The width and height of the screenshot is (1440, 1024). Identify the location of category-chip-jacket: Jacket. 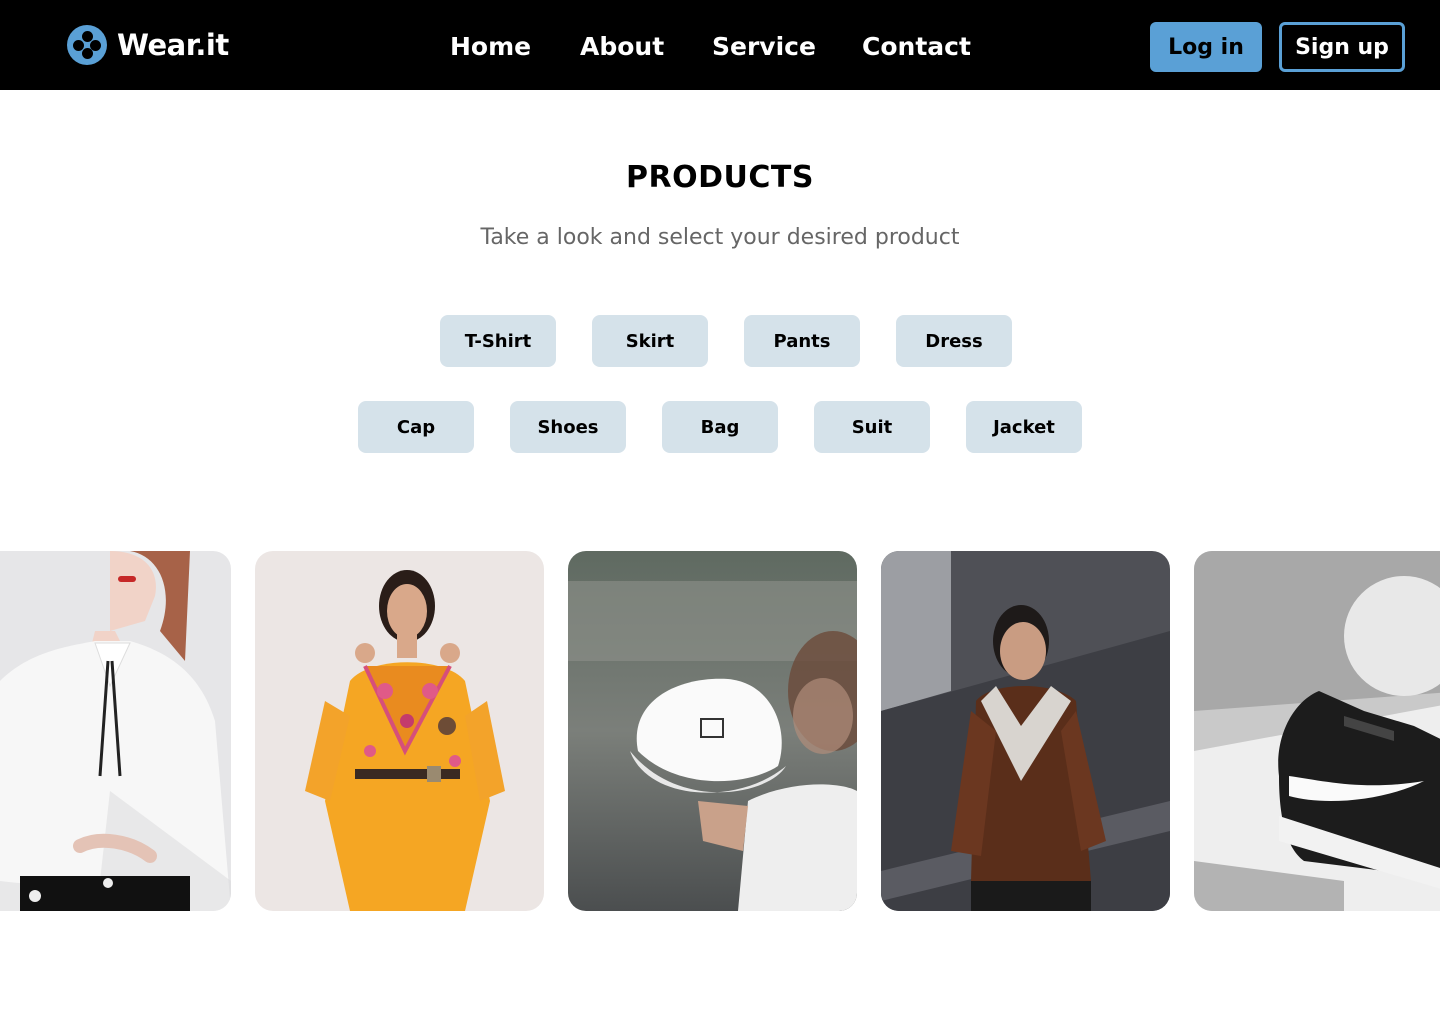
(1024, 427).